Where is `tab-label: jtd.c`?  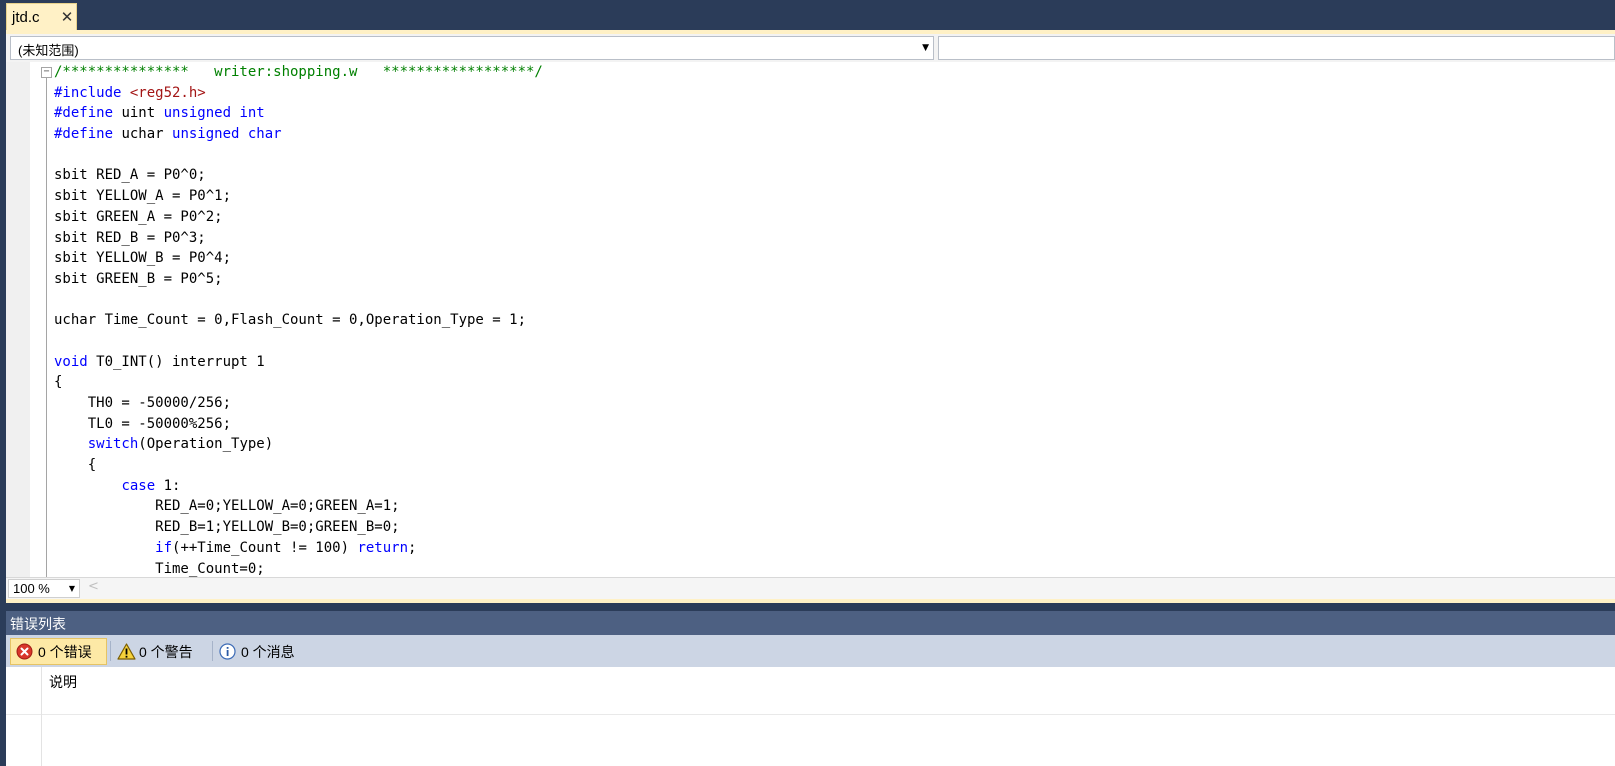
tab-label: jtd.c is located at coordinates (26, 17).